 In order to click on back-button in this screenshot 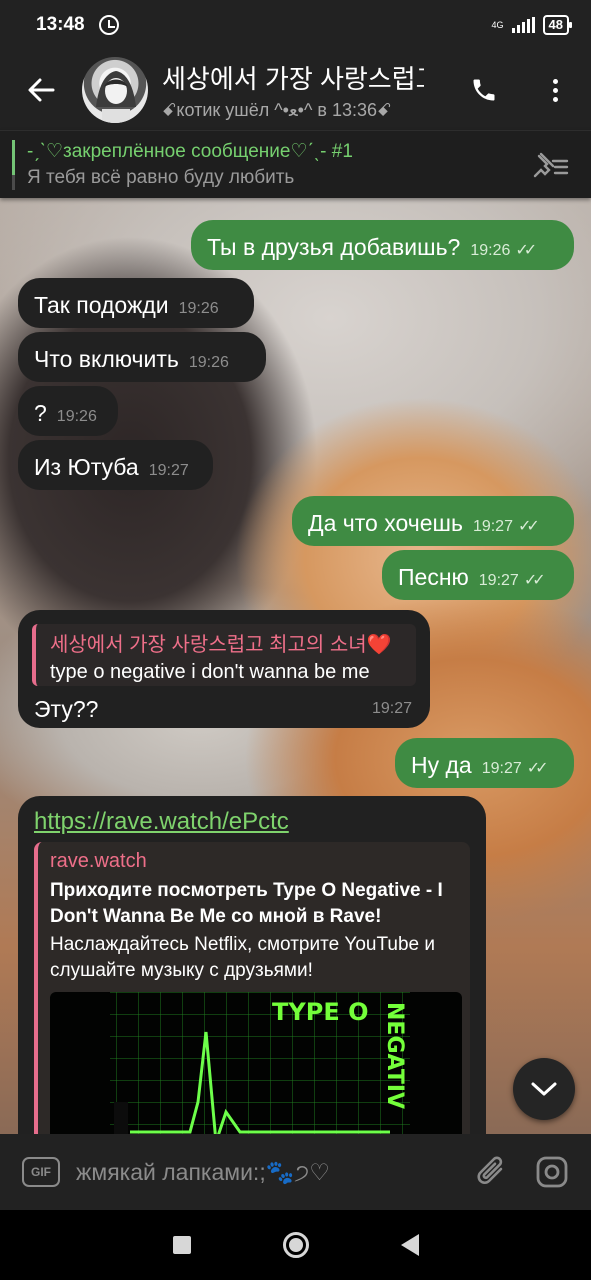, I will do `click(41, 90)`.